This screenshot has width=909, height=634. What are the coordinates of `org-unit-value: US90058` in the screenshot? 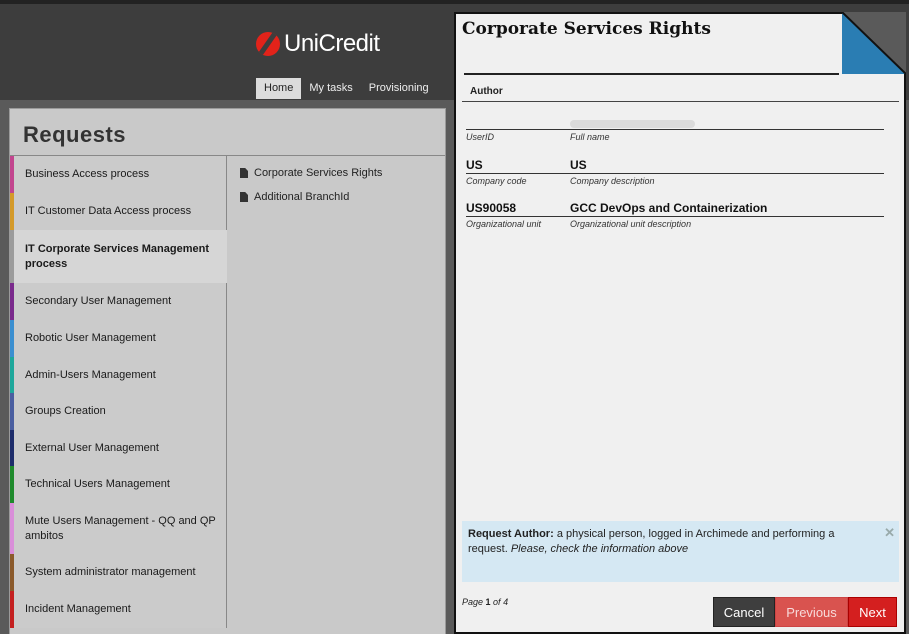 It's located at (491, 208).